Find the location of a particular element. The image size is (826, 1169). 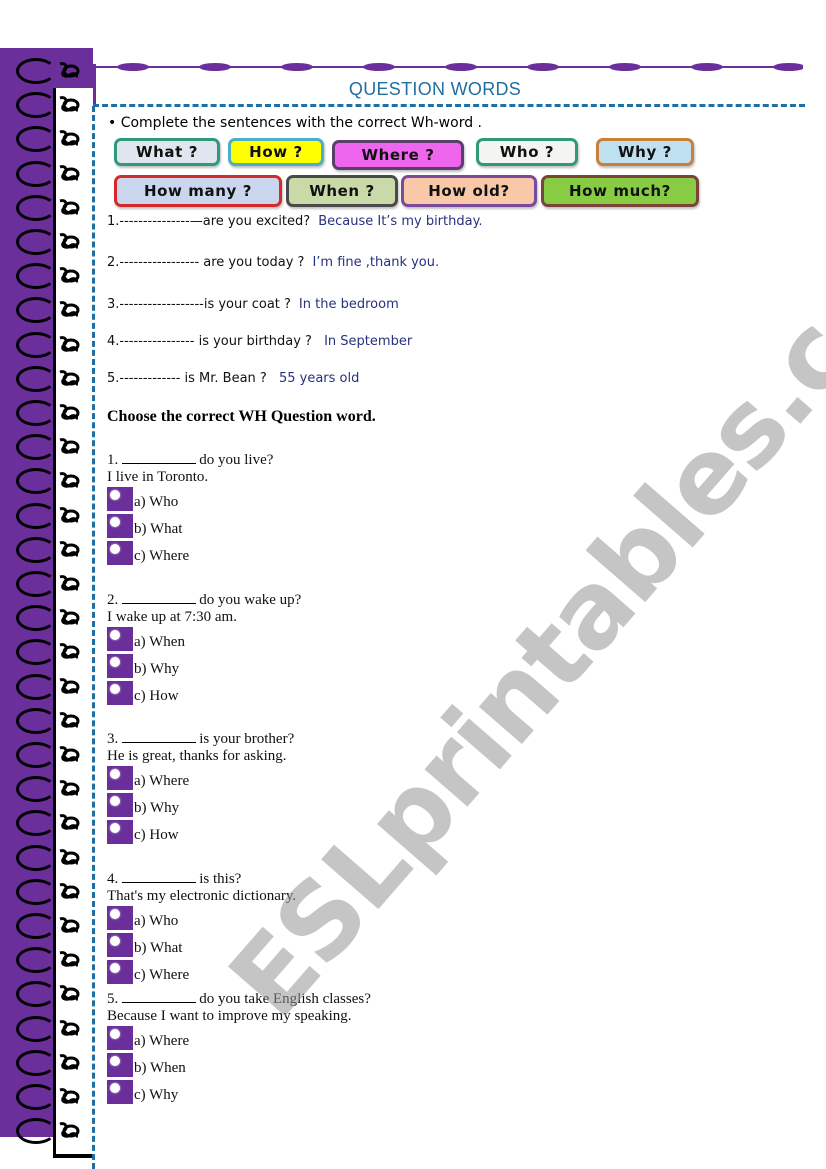

sentence-answer: Because It’s my birthday. is located at coordinates (400, 221).